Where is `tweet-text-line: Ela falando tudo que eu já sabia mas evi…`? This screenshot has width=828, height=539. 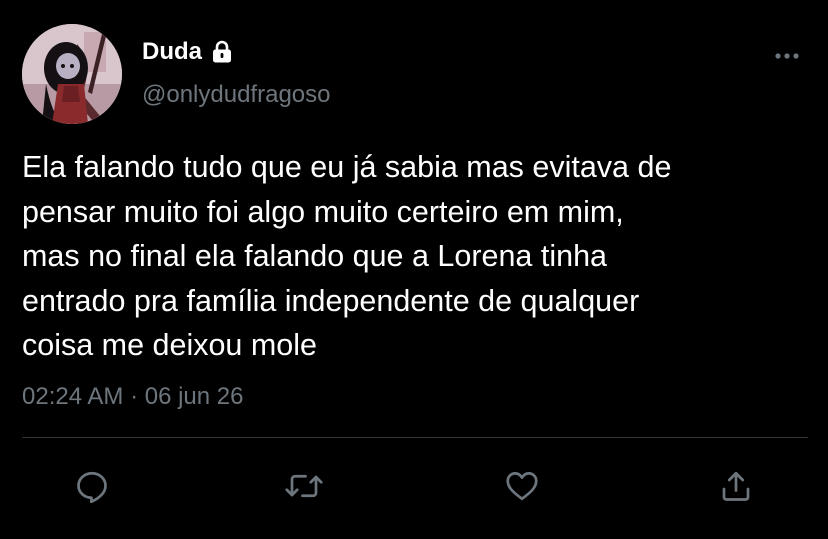 tweet-text-line: Ela falando tudo que eu já sabia mas evi… is located at coordinates (347, 167).